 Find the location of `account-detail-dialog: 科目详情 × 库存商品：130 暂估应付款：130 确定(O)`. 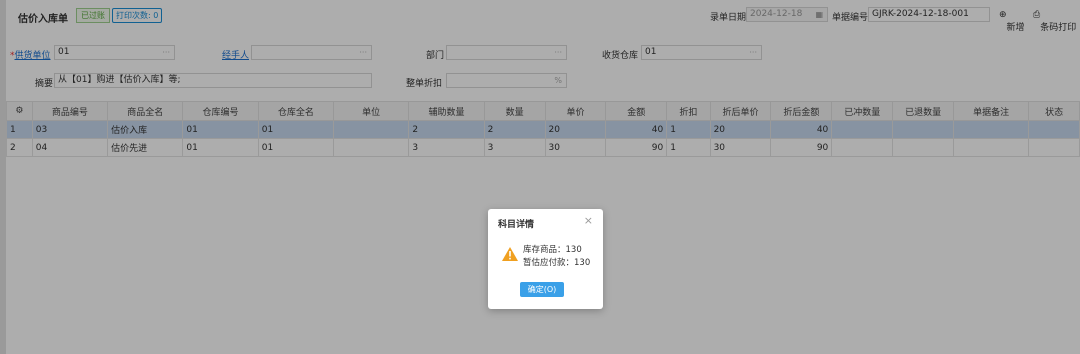

account-detail-dialog: 科目详情 × 库存商品：130 暂估应付款：130 确定(O) is located at coordinates (545, 259).